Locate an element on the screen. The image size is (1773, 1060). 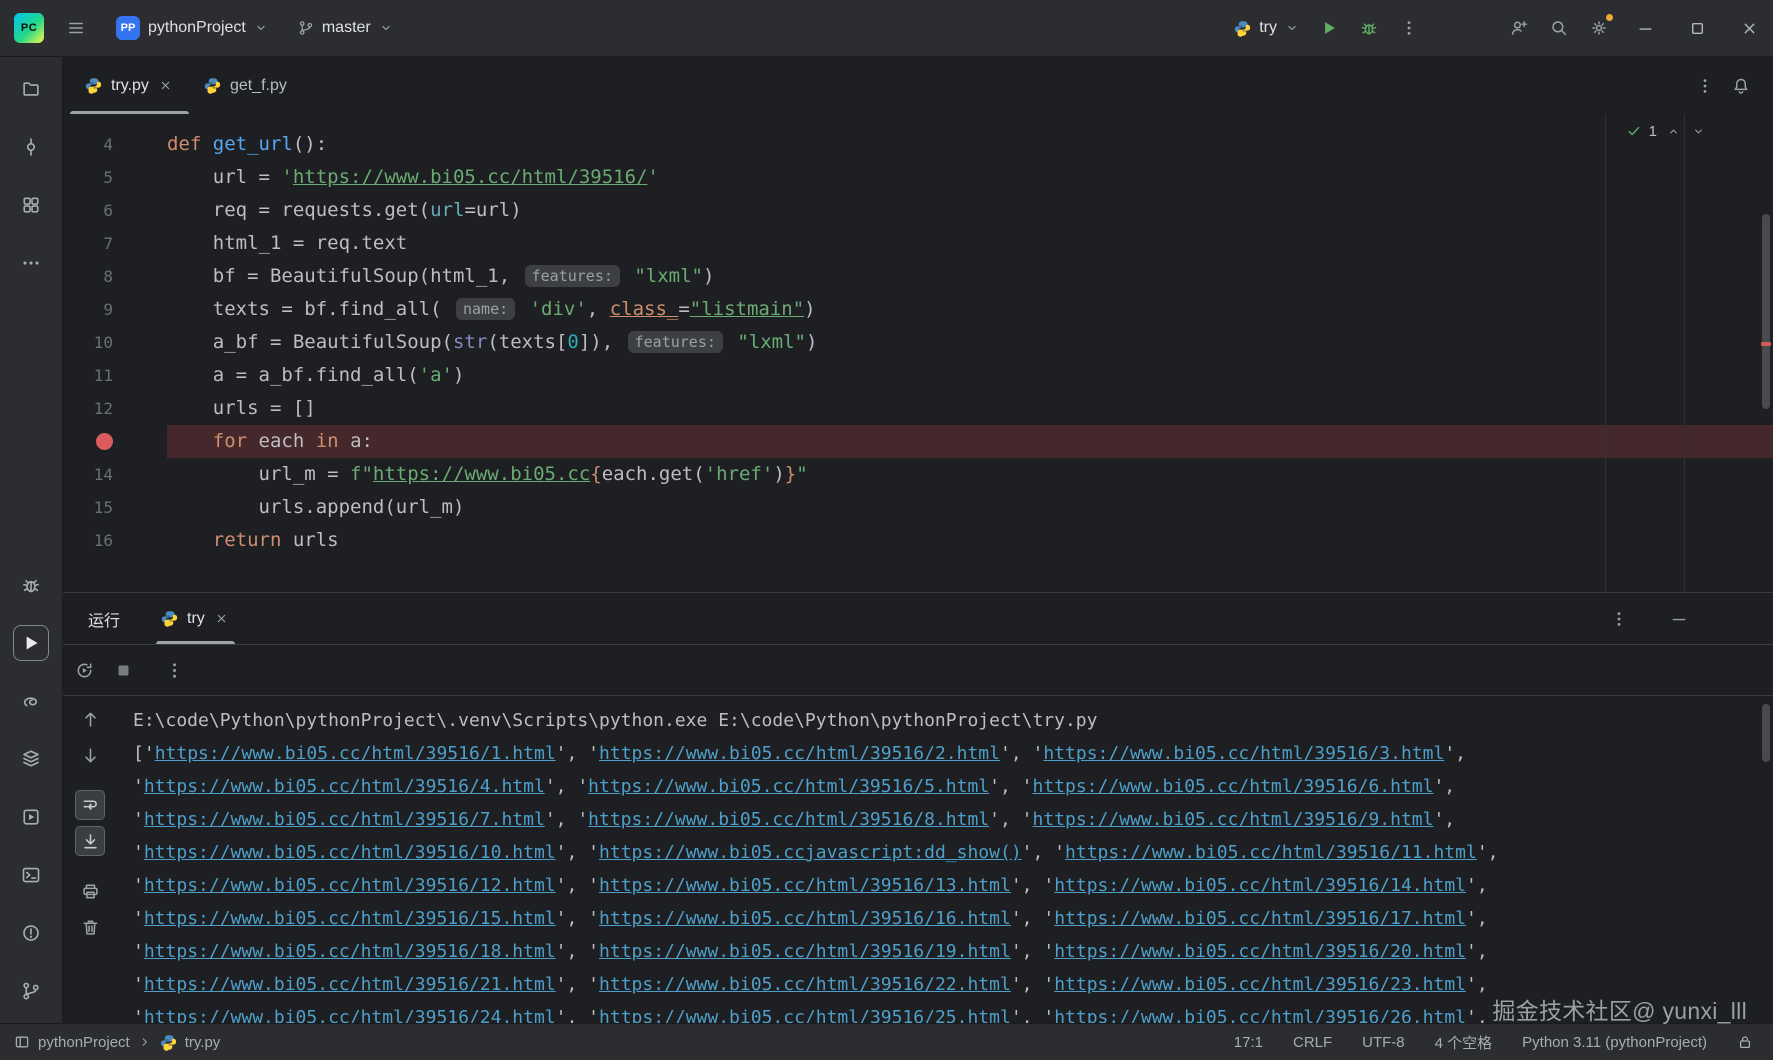
tab-options-button is located at coordinates (1705, 86).